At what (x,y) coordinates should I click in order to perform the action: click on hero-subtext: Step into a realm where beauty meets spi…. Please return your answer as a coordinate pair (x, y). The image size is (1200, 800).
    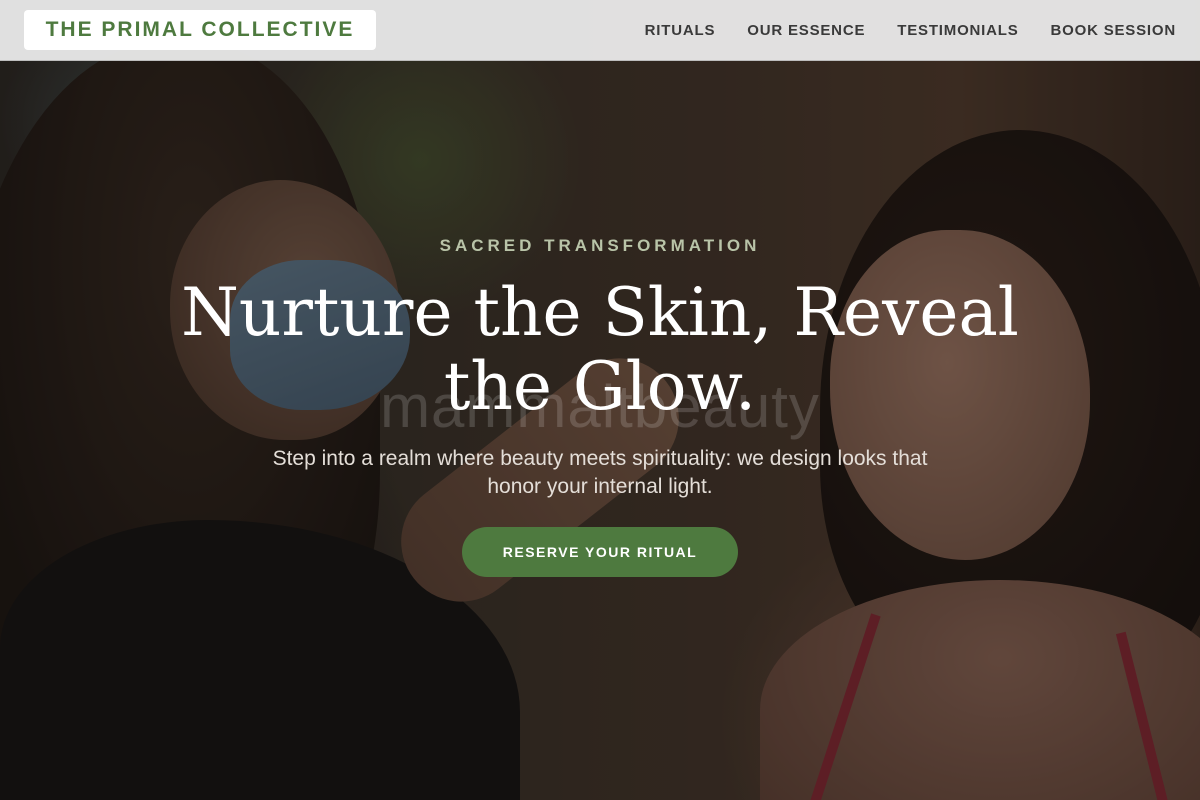
    Looking at the image, I should click on (600, 472).